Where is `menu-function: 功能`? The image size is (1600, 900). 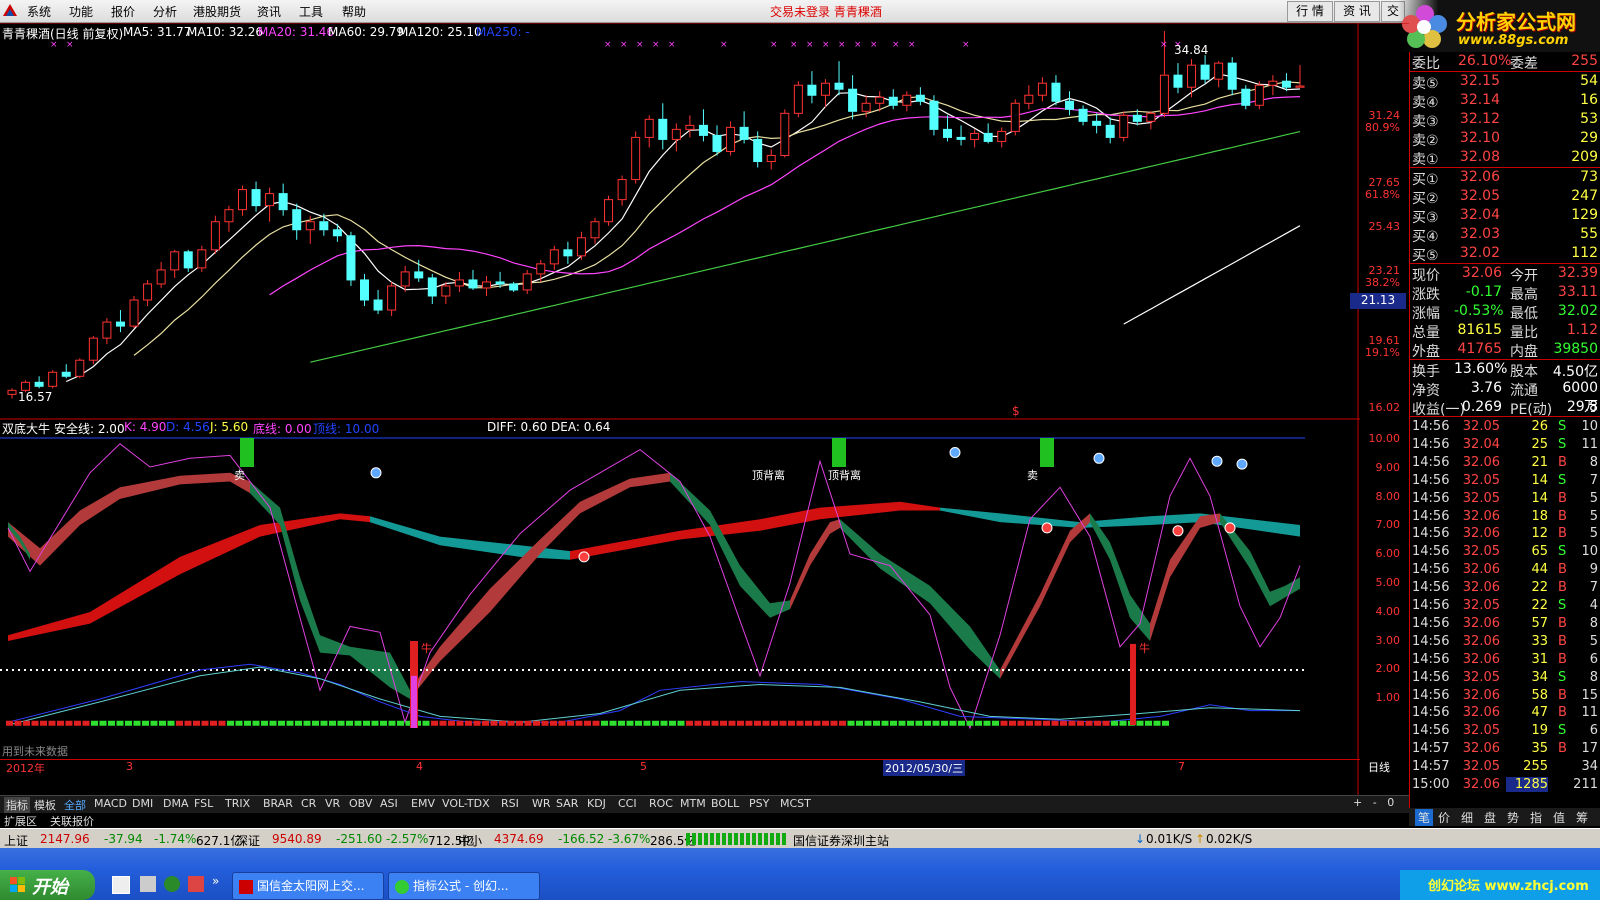
menu-function: 功能 is located at coordinates (81, 11).